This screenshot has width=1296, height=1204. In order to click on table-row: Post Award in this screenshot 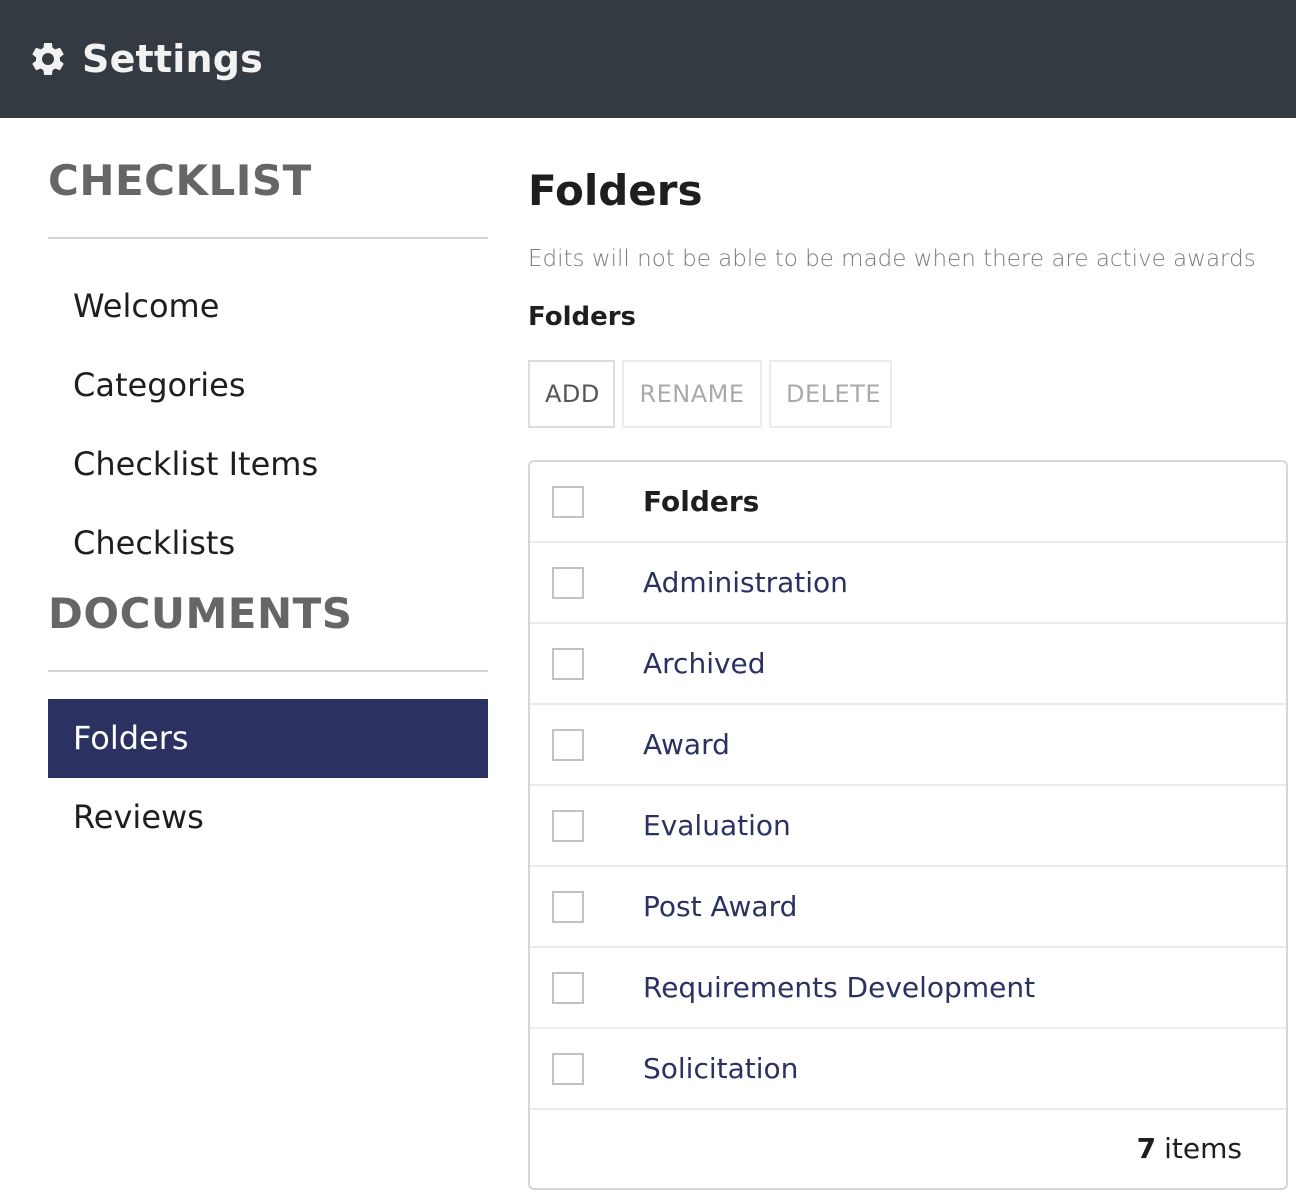, I will do `click(908, 907)`.